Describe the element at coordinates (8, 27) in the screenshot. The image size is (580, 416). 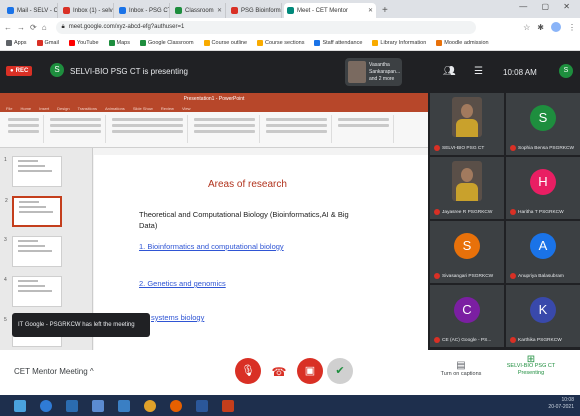
I see `back-icon: ←` at that location.